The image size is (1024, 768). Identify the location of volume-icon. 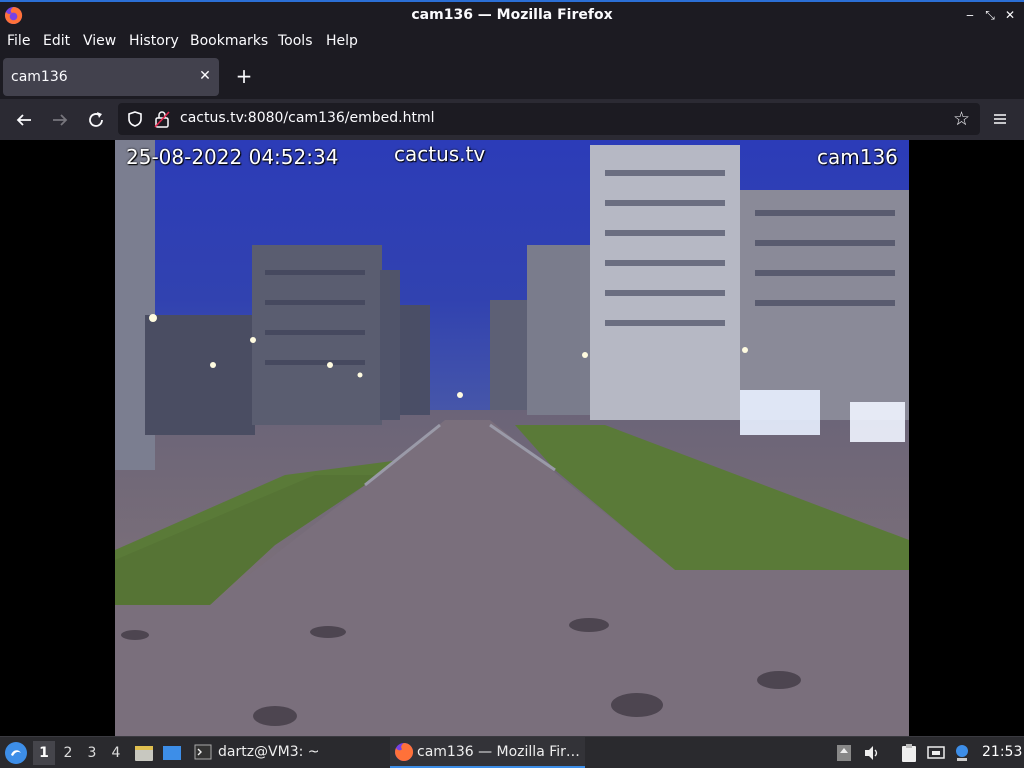
(872, 753).